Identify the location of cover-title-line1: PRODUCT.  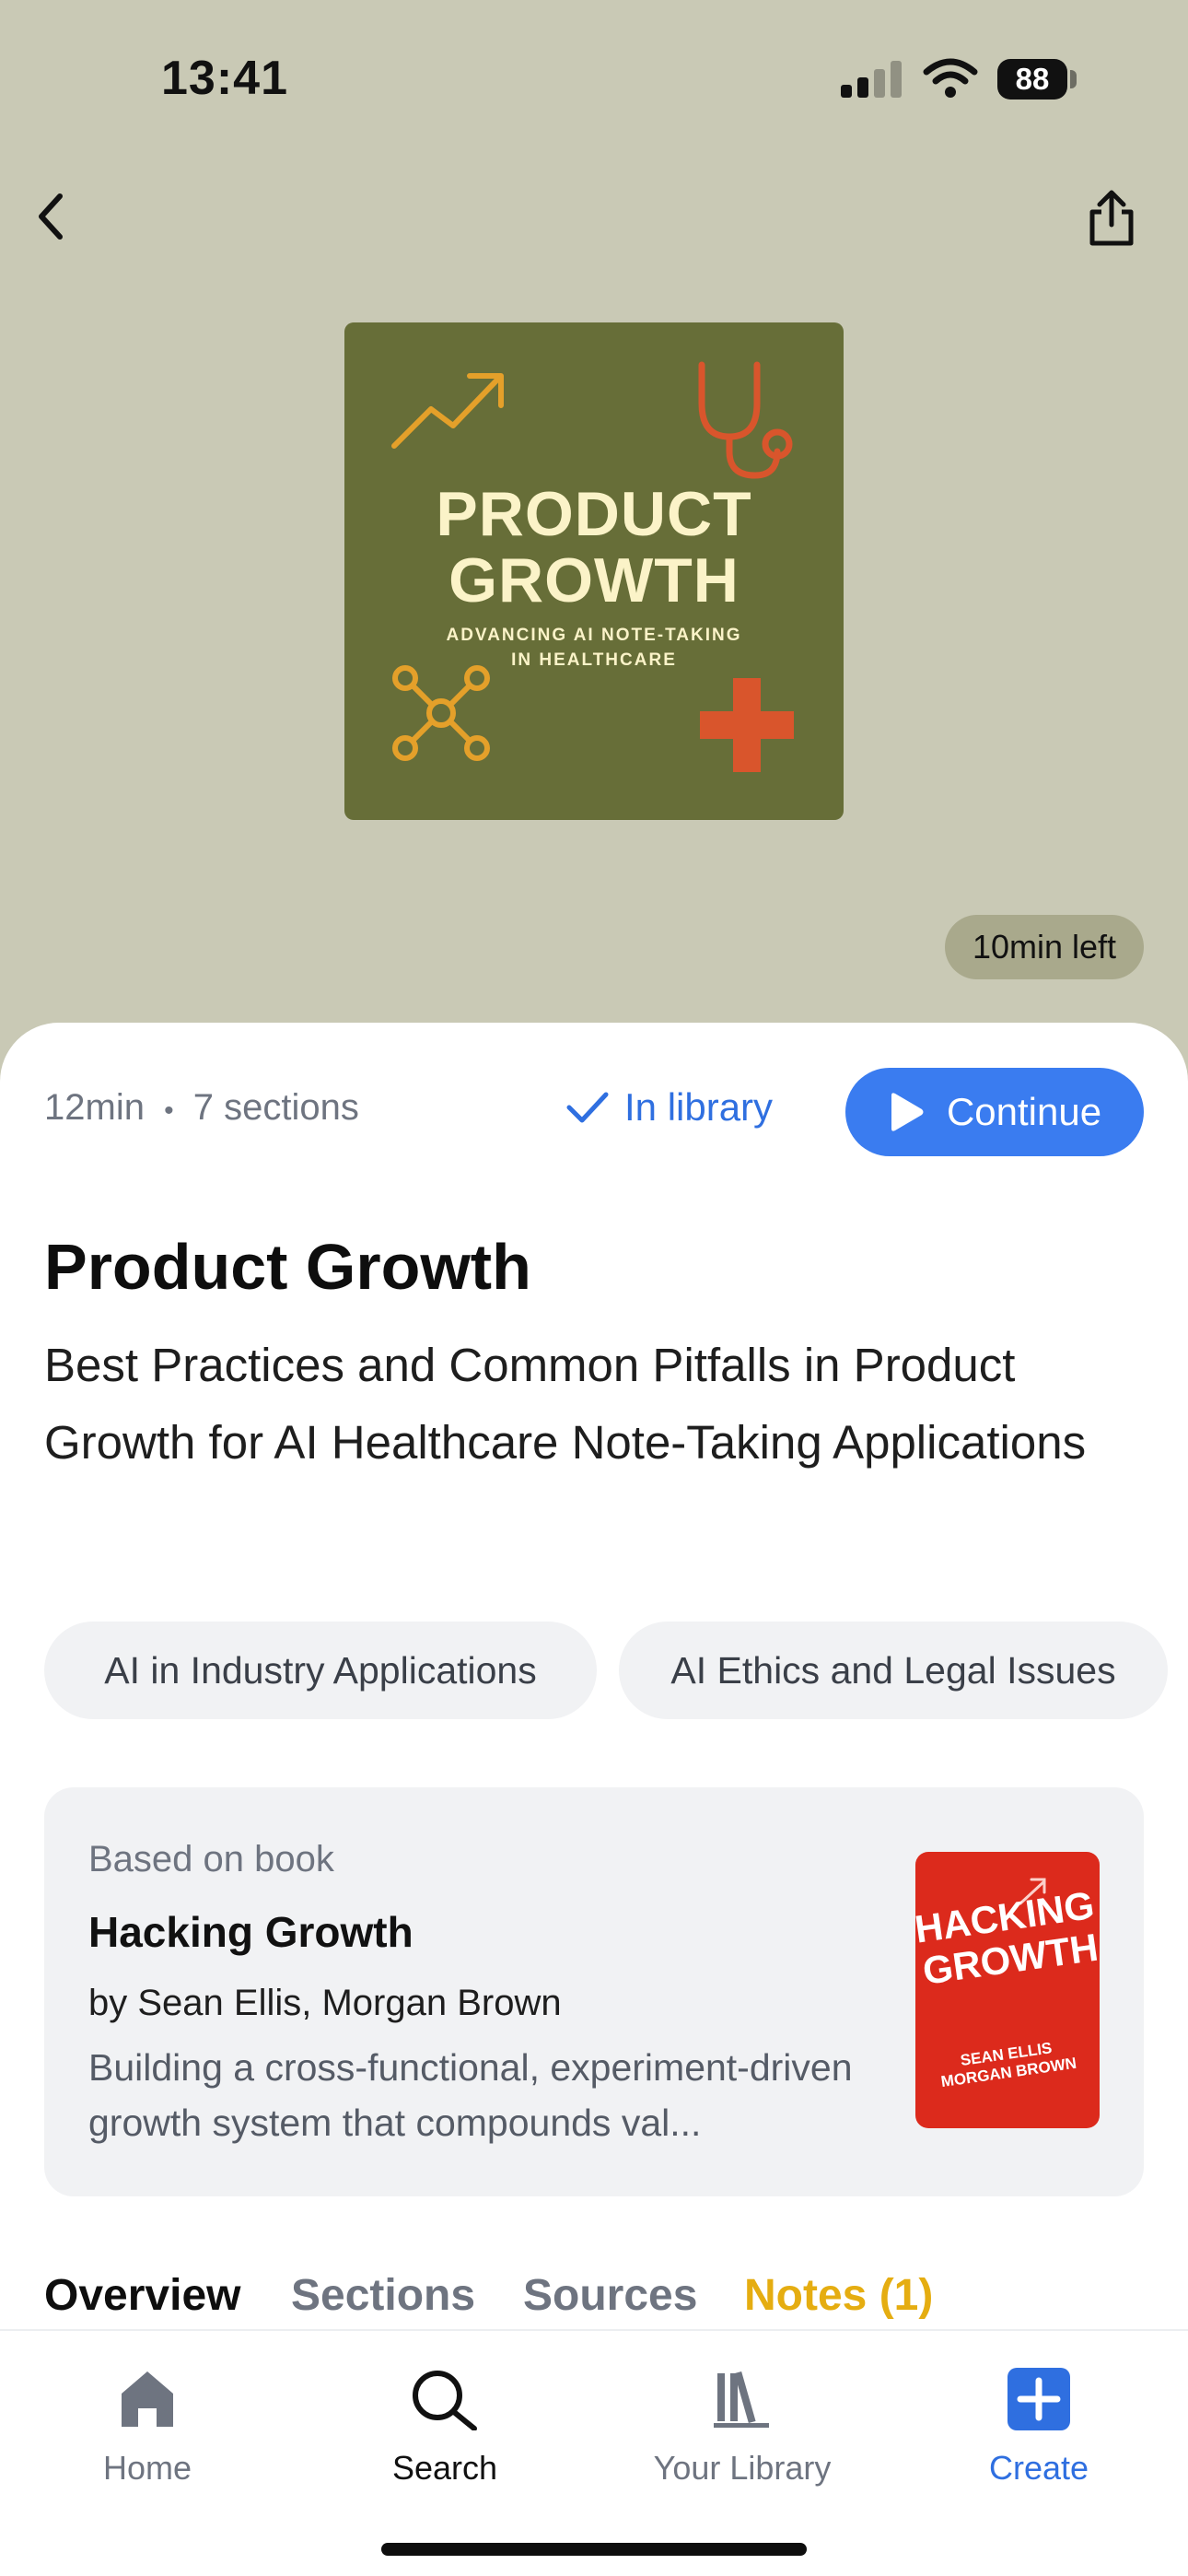
(594, 514).